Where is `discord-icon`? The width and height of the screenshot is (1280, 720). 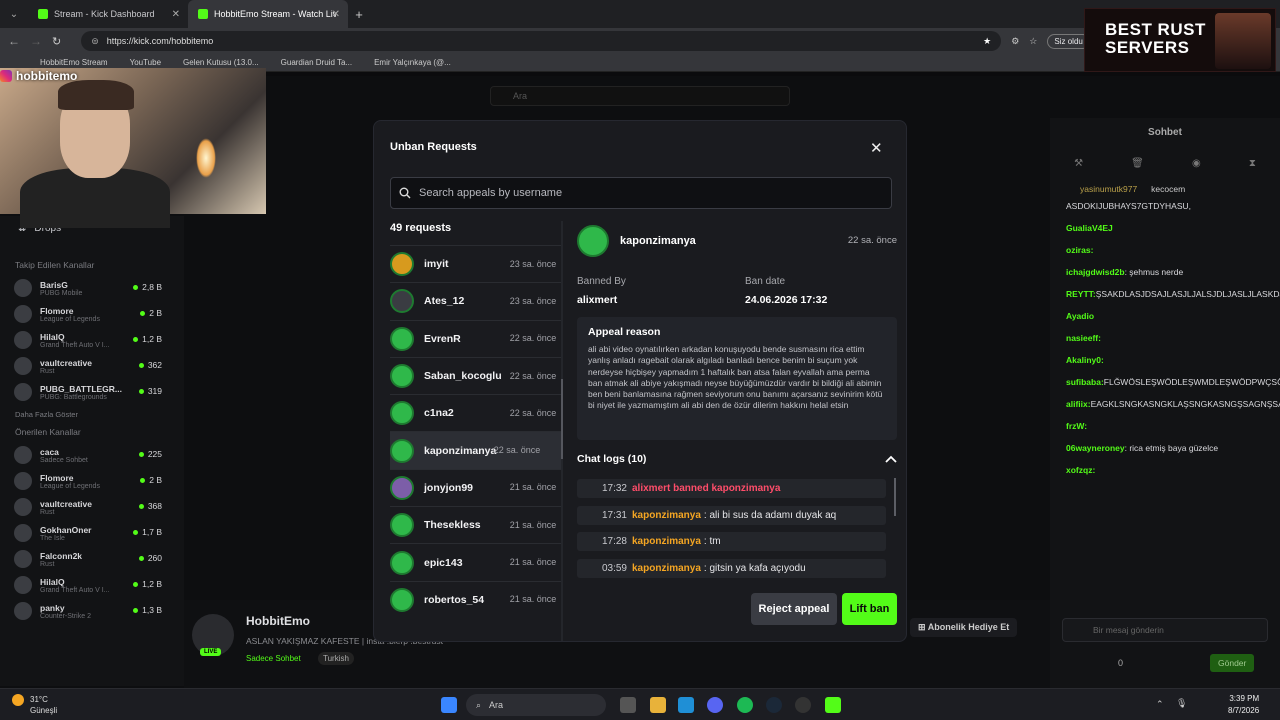
discord-icon is located at coordinates (715, 705).